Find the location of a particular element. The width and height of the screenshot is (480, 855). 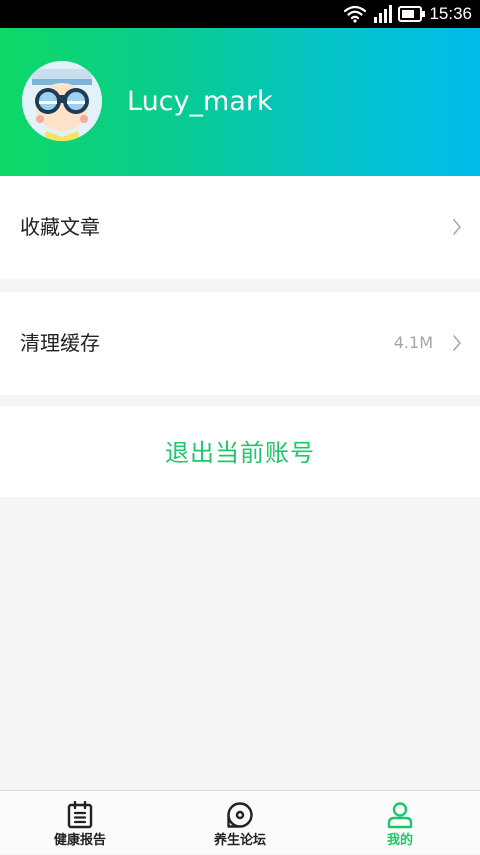

logout-label: 退出当前账号 is located at coordinates (240, 453).